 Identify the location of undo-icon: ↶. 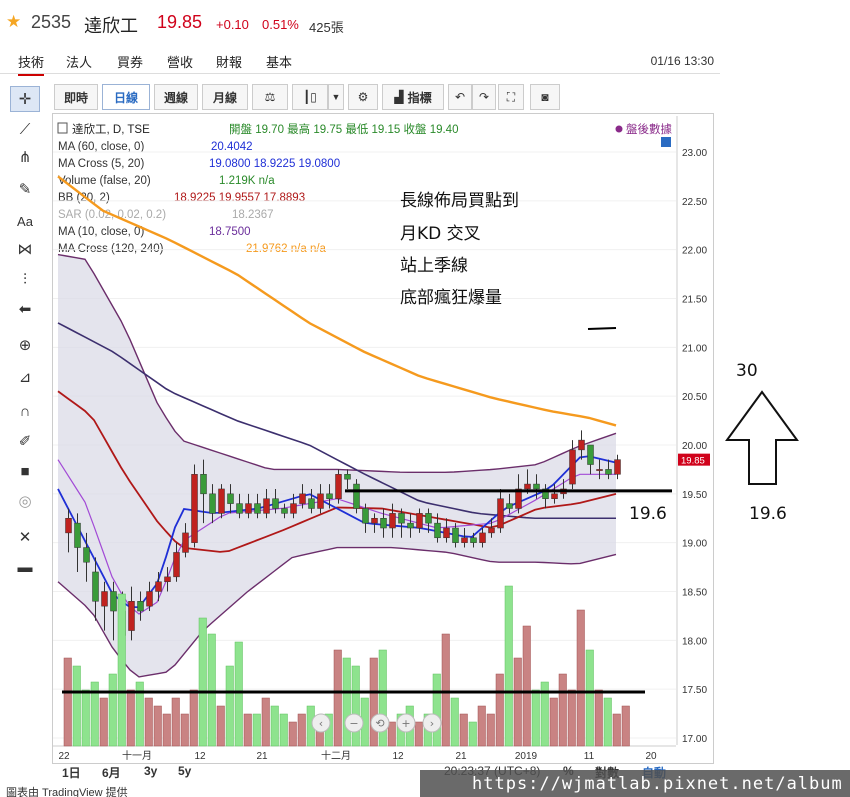
(460, 97).